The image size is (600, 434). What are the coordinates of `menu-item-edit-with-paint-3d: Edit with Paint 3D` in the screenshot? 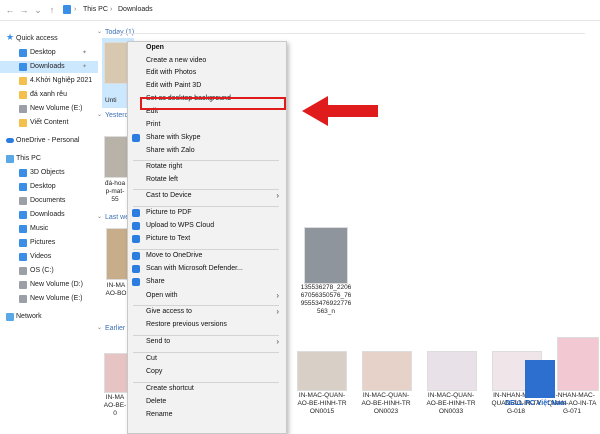 It's located at (206, 86).